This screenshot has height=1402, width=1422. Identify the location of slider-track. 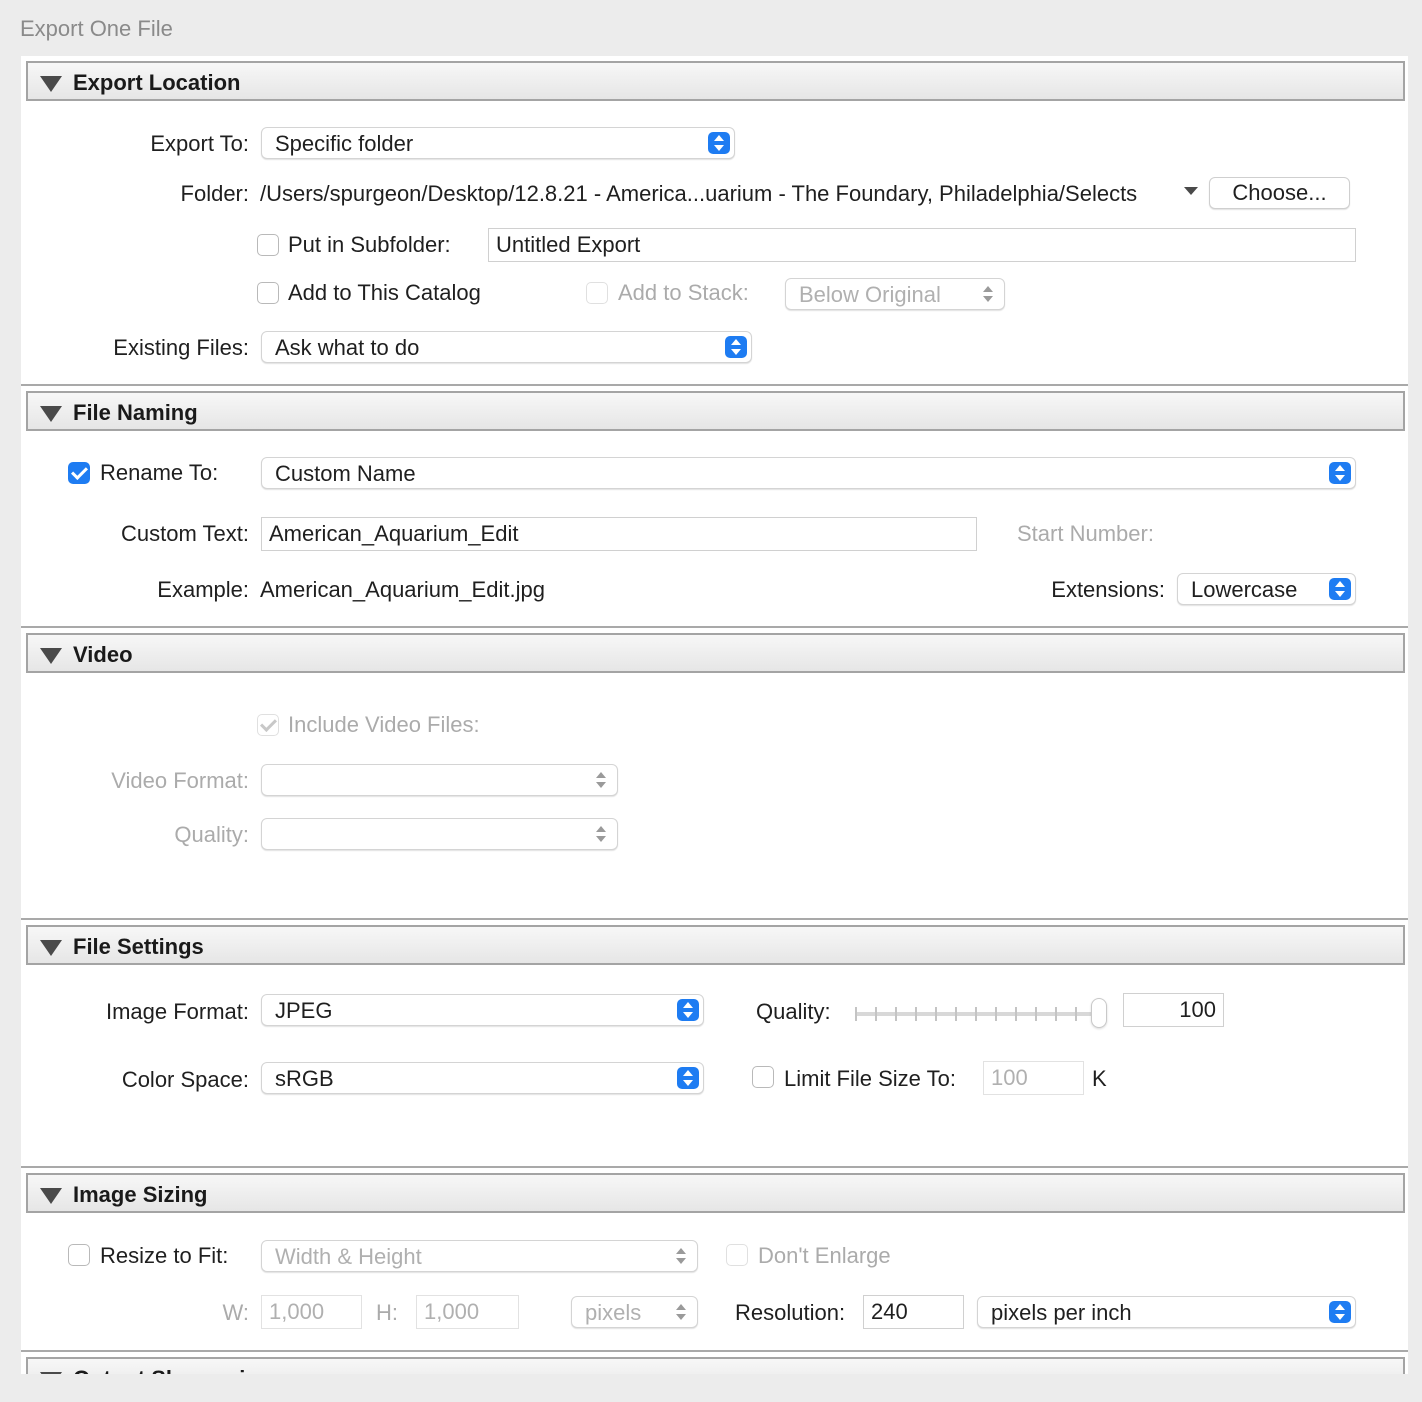
(978, 1014).